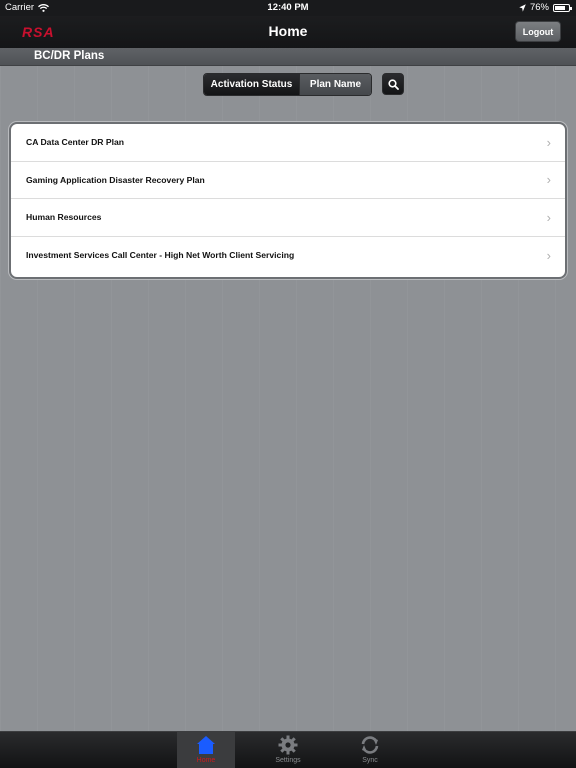  Describe the element at coordinates (206, 745) in the screenshot. I see `home-icon` at that location.